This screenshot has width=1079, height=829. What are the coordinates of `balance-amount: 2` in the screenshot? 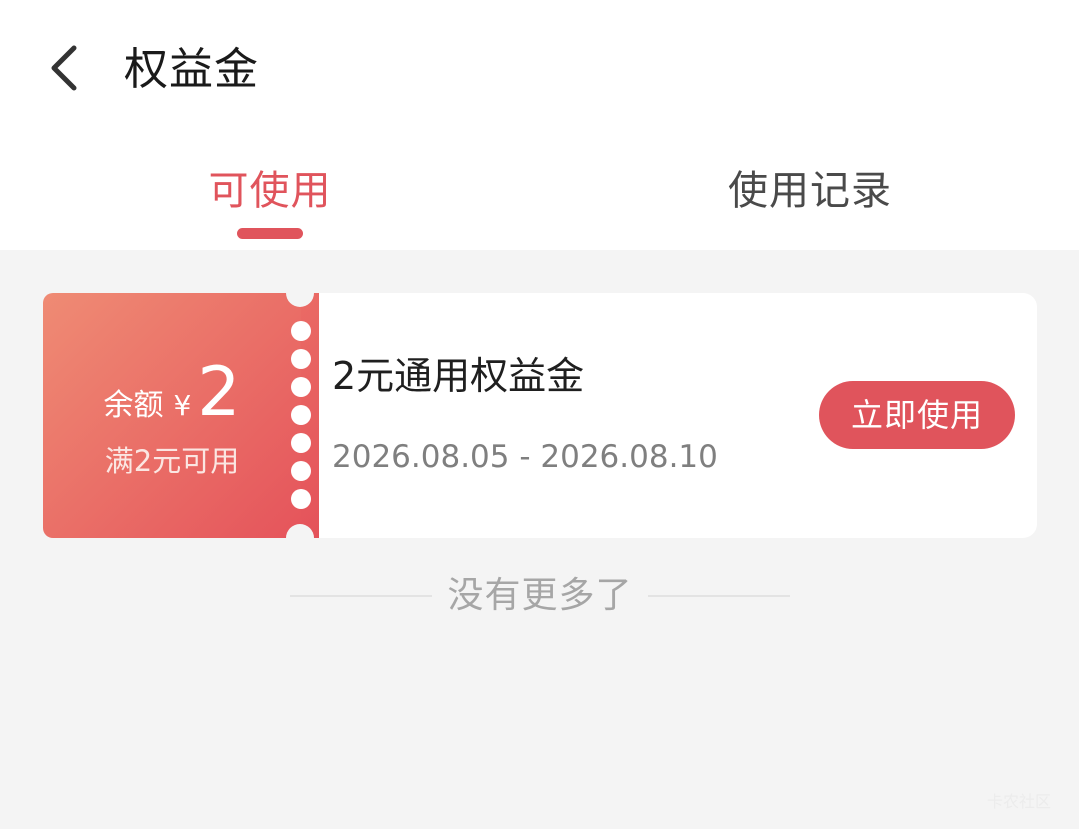 It's located at (219, 392).